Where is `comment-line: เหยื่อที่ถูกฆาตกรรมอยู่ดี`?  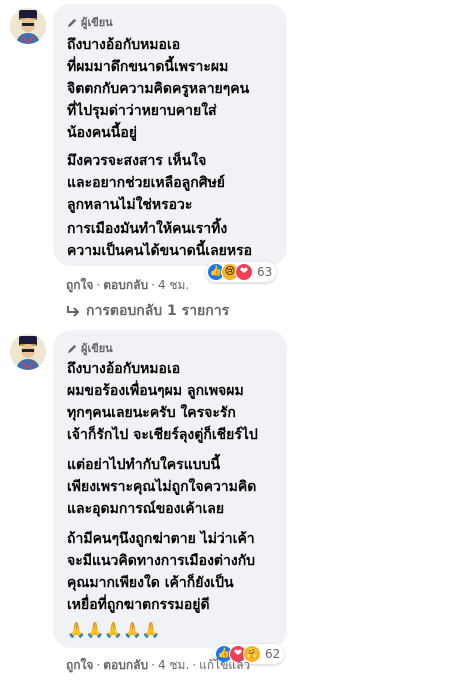 comment-line: เหยื่อที่ถูกฆาตกรรมอยู่ดี is located at coordinates (138, 605).